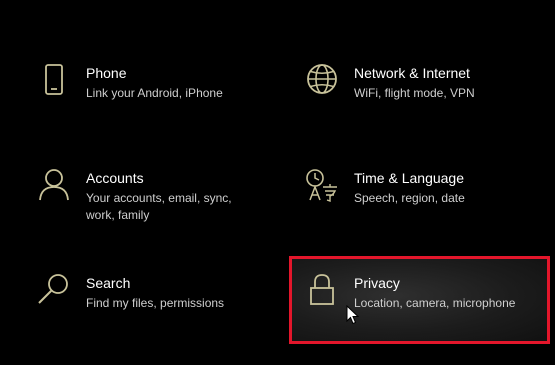 The width and height of the screenshot is (555, 365). What do you see at coordinates (108, 283) in the screenshot?
I see `tile-title: Search` at bounding box center [108, 283].